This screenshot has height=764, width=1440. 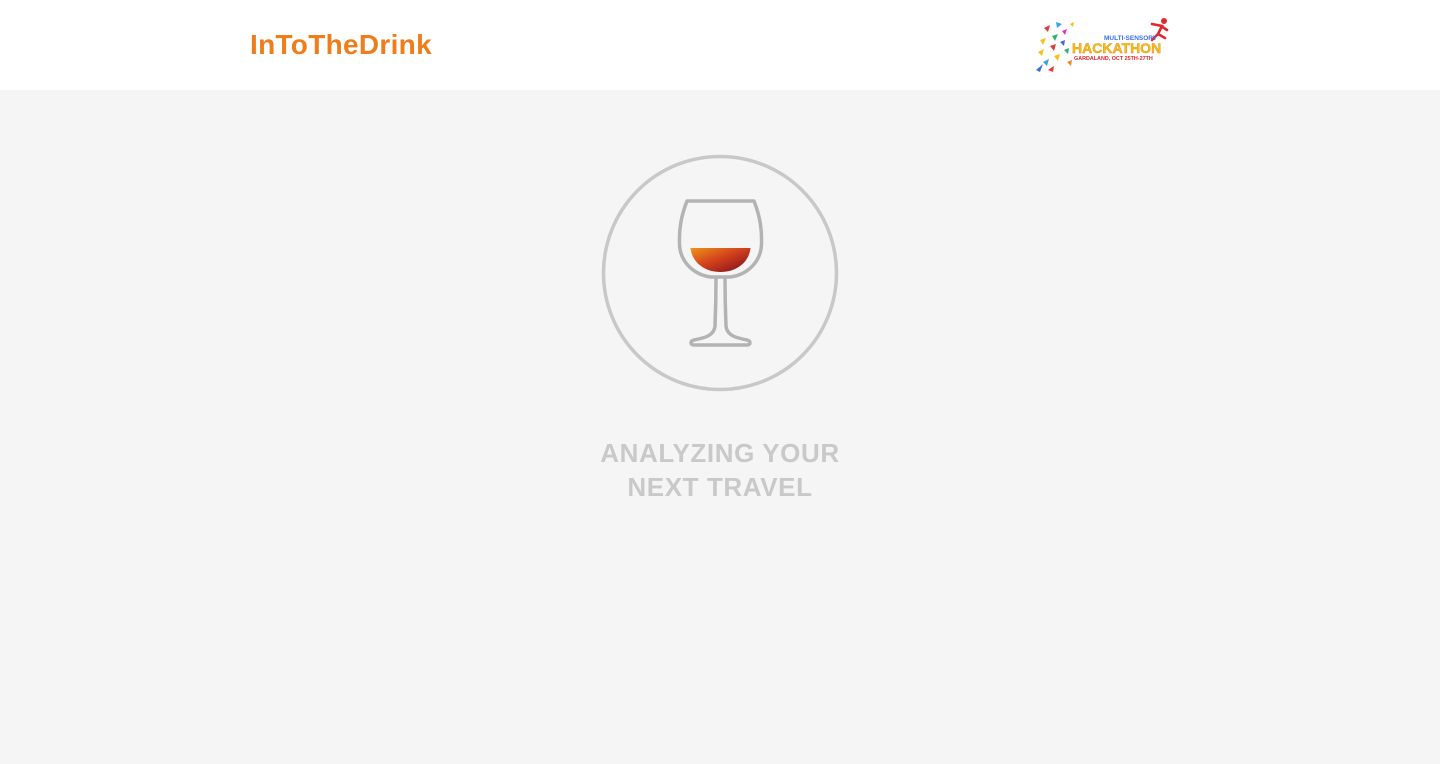 I want to click on logo-main-word: HACKATHON, so click(x=1116, y=48).